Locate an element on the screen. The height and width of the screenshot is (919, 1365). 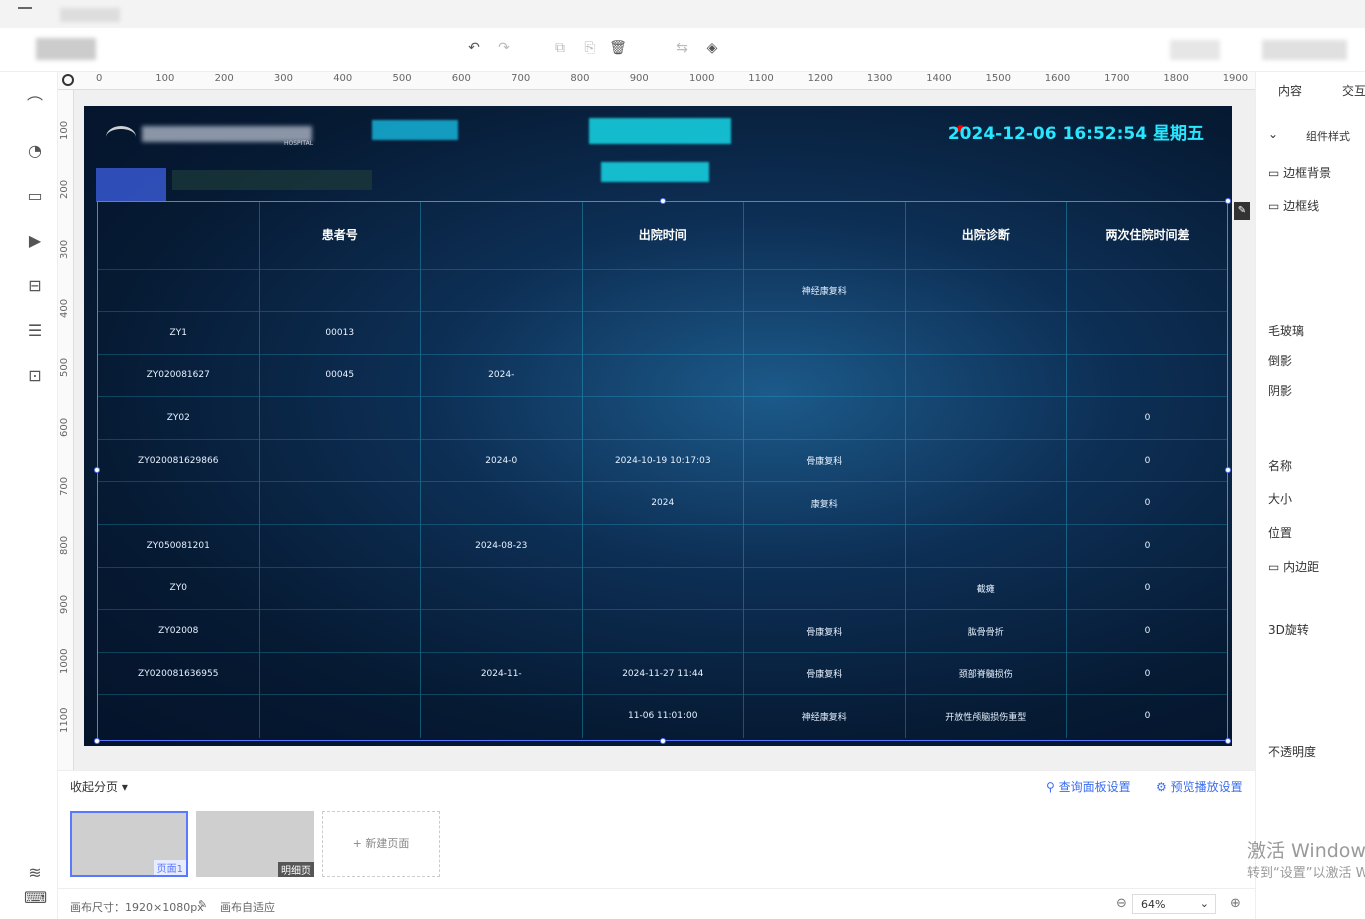
editor-toolbar: ↶ ↷ ⧉ ⎘ 🗑 ⇆ ◈ is located at coordinates (682, 50).